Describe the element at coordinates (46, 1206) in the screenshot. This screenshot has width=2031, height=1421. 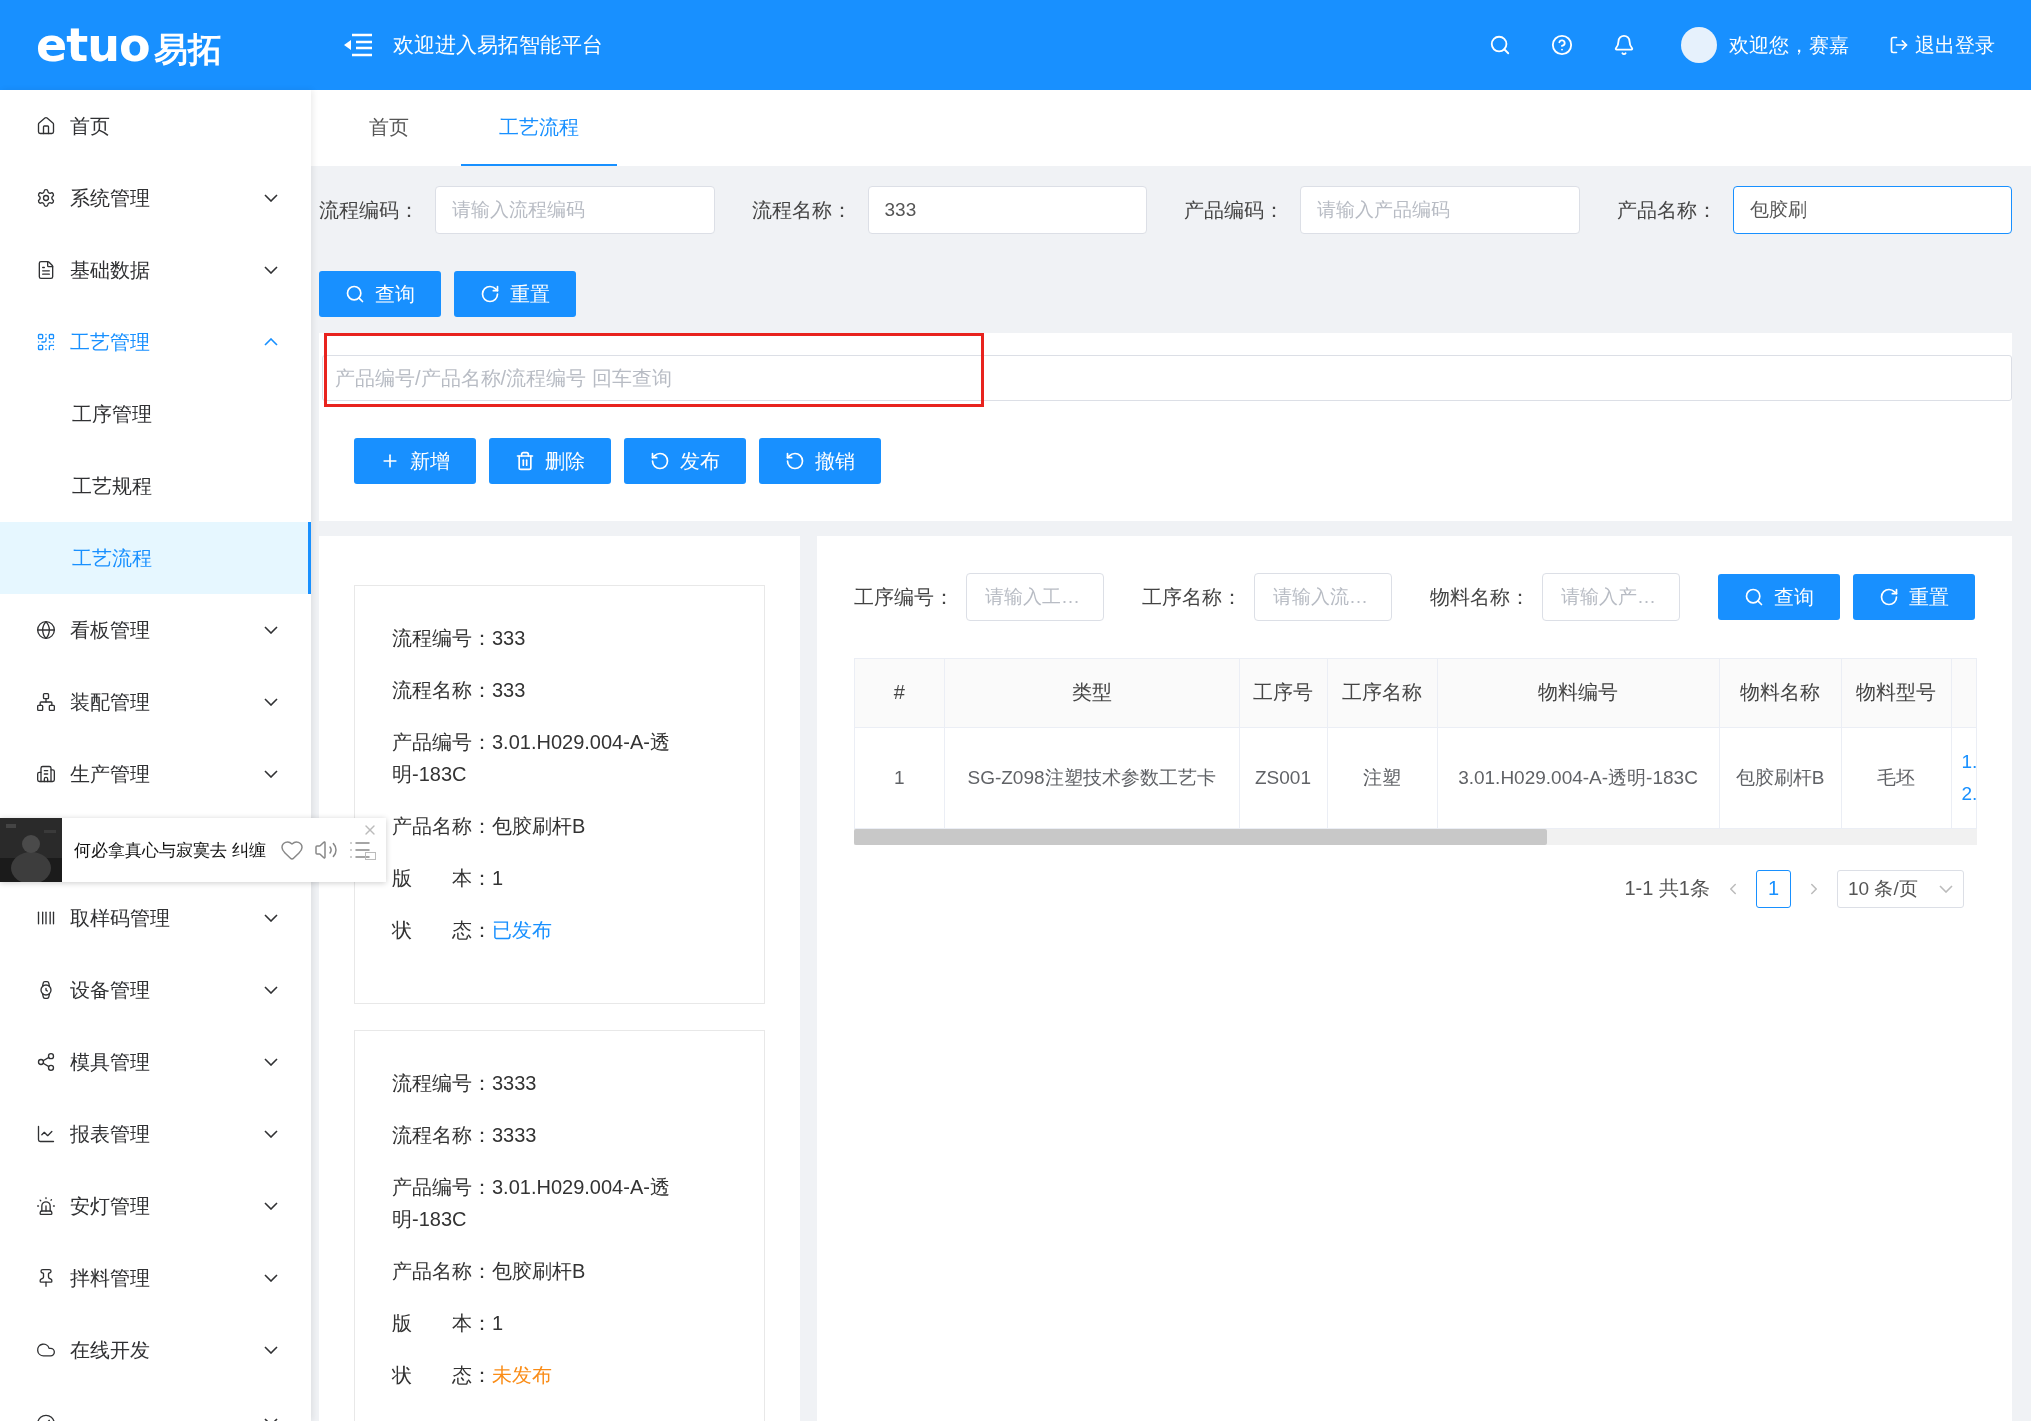
I see `siren-icon` at that location.